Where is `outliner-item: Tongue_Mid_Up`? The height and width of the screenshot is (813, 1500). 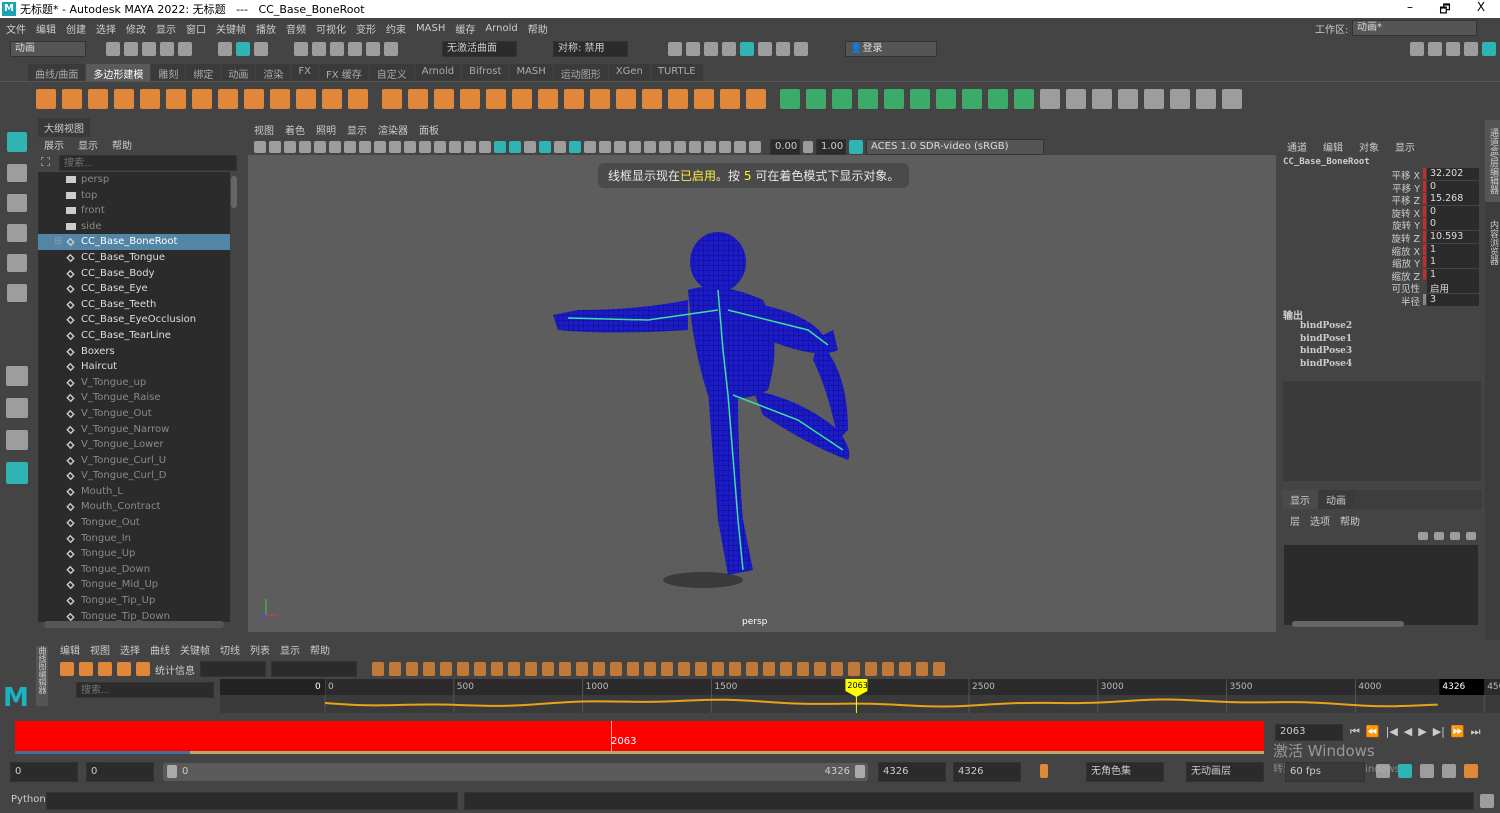
outliner-item: Tongue_Mid_Up is located at coordinates (134, 585).